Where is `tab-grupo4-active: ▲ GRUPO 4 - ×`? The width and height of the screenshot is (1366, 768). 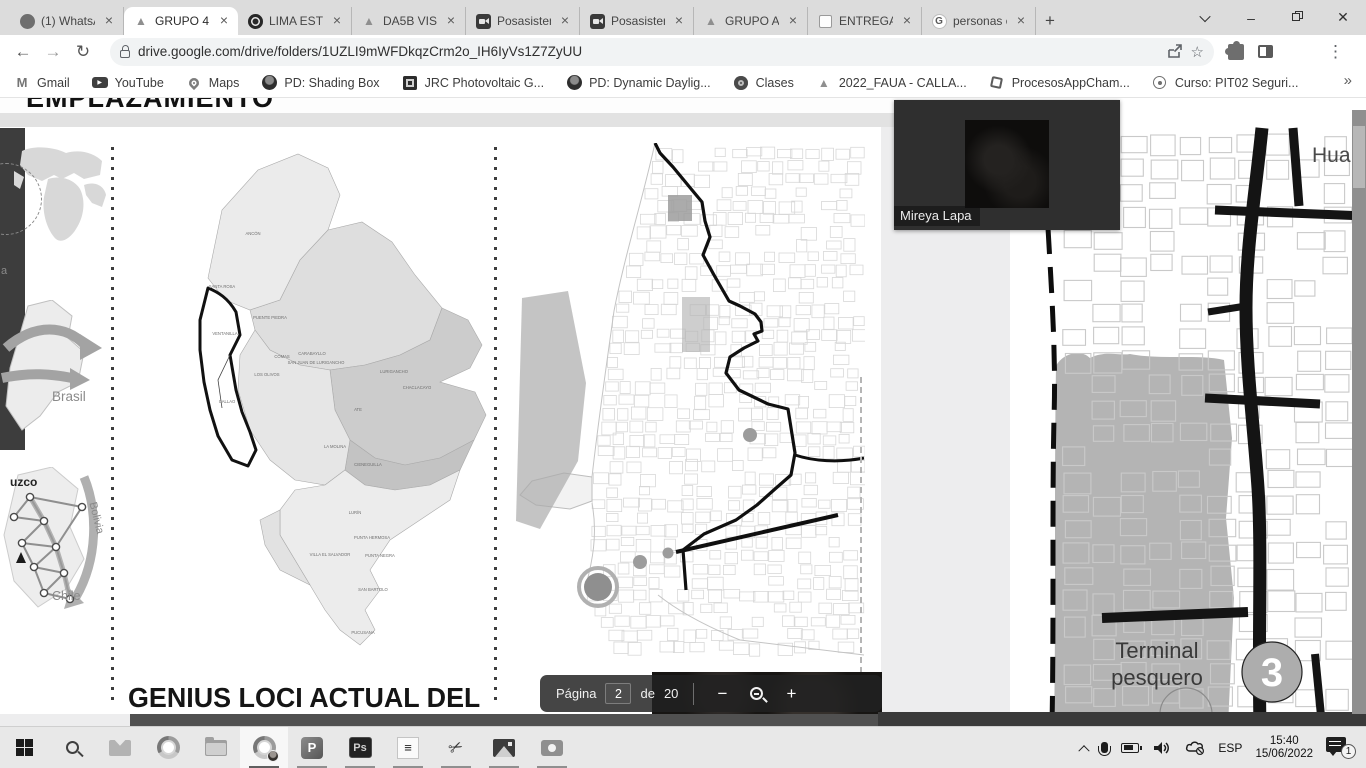
tab-grupo4-active: ▲ GRUPO 4 - × is located at coordinates (181, 21).